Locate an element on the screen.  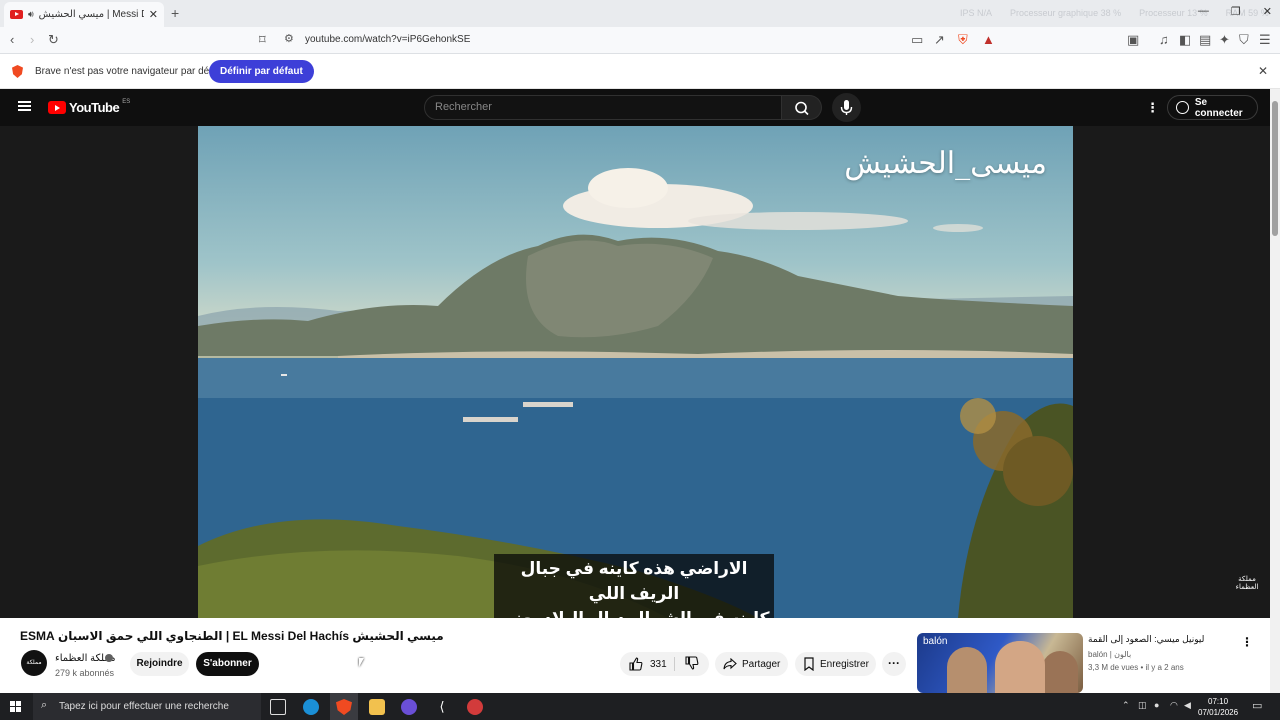
search-button is located at coordinates (802, 107).